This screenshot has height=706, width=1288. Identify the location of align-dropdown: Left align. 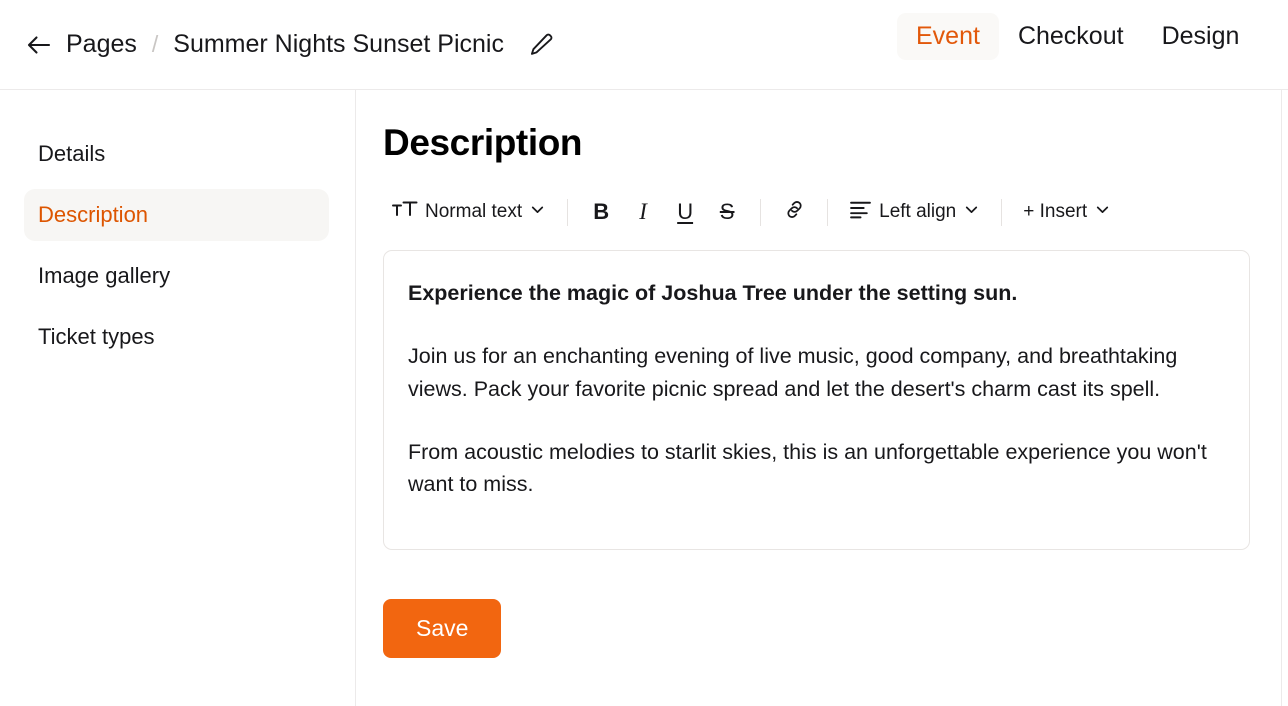
(914, 212).